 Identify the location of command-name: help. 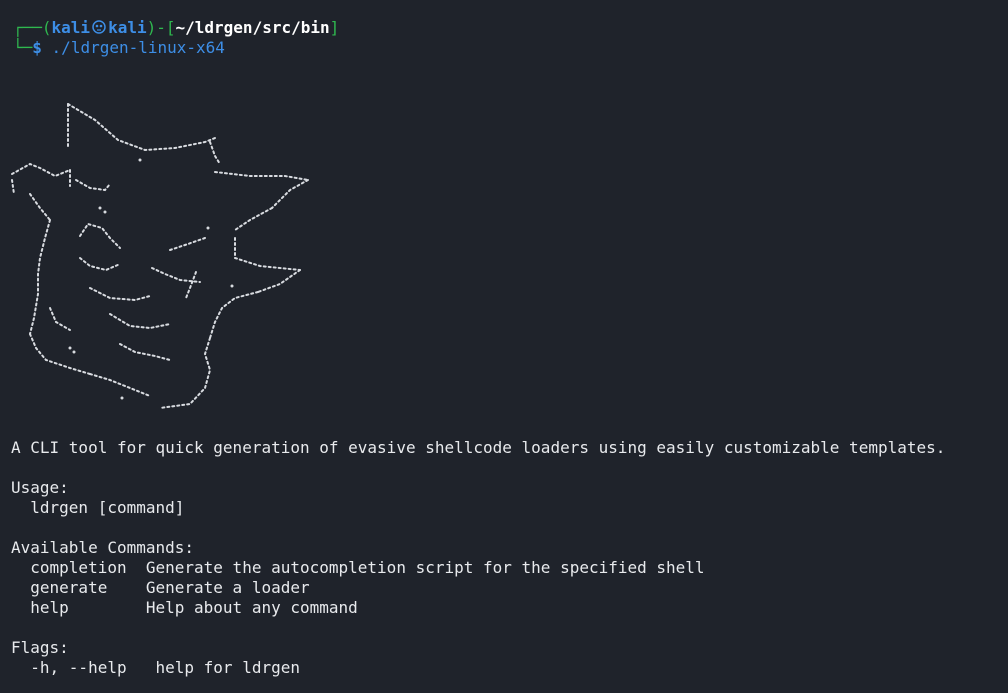
(69, 607).